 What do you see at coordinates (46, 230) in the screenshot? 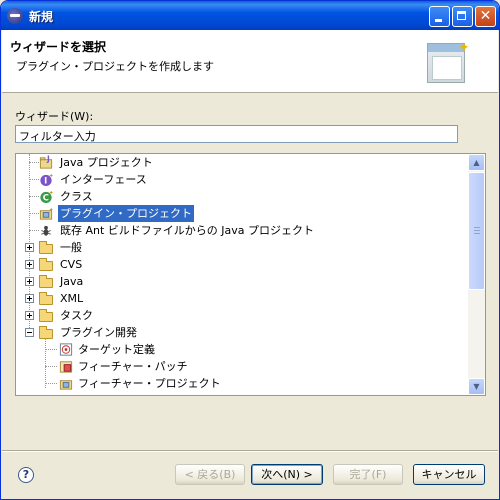
I see `ant-icon` at bounding box center [46, 230].